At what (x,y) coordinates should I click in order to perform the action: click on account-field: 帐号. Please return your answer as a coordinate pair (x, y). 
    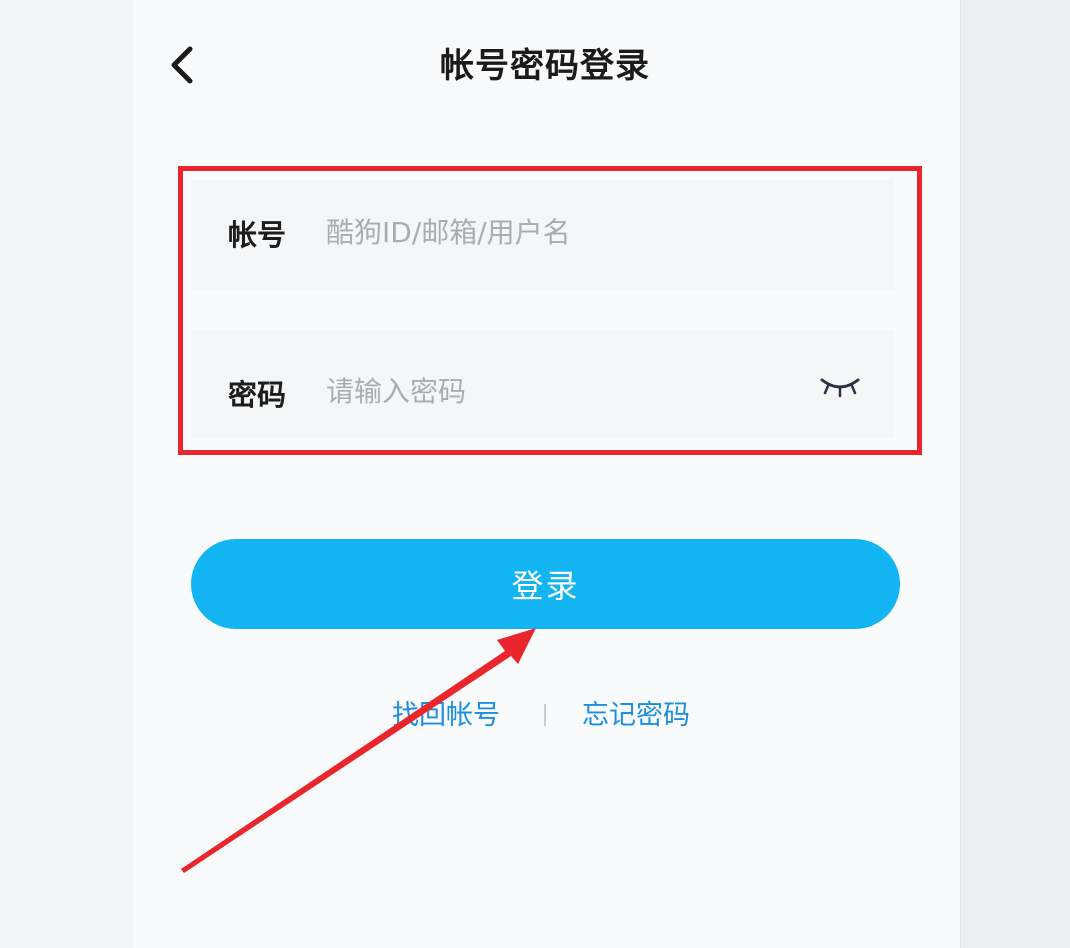
    Looking at the image, I should click on (543, 235).